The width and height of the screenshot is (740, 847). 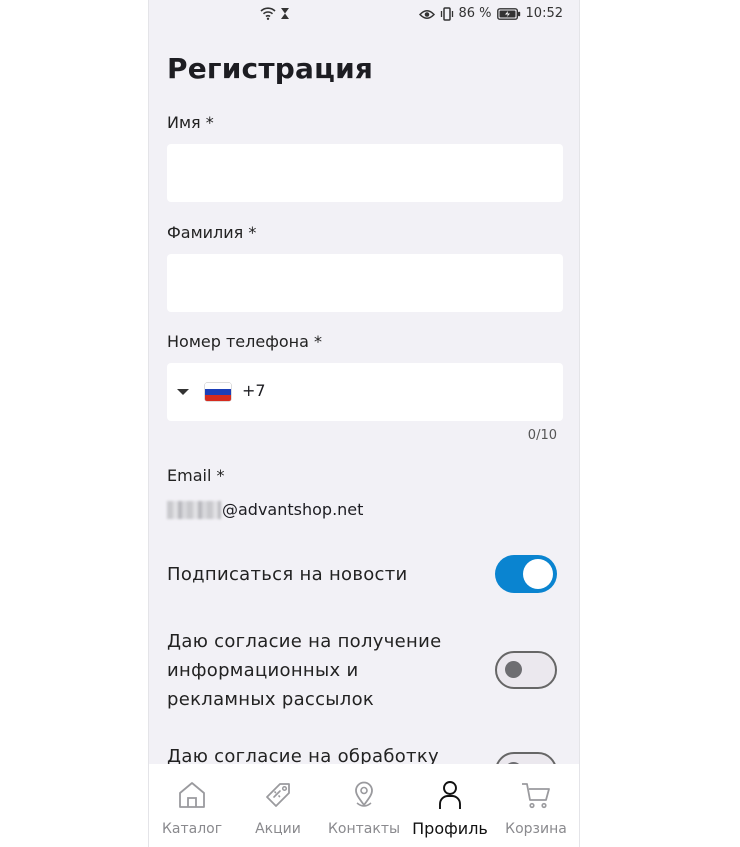 I want to click on battery-icon, so click(x=508, y=14).